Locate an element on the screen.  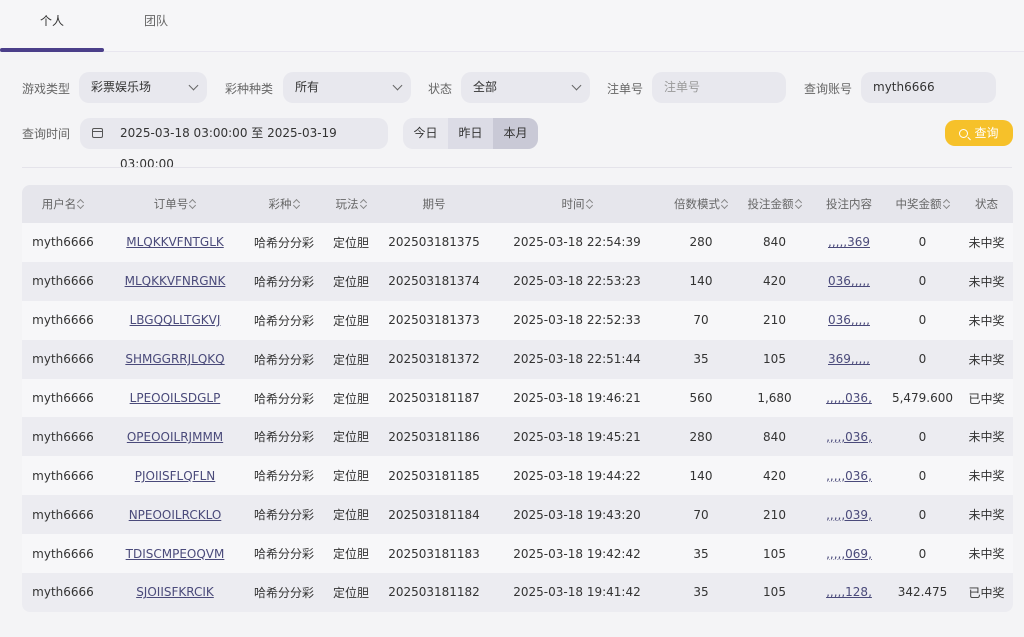
cell-bet-content: 369,,,,, is located at coordinates (849, 359).